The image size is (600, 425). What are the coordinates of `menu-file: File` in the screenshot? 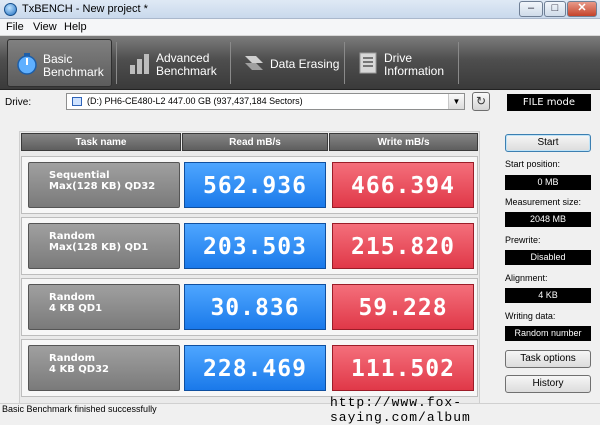 It's located at (15, 27).